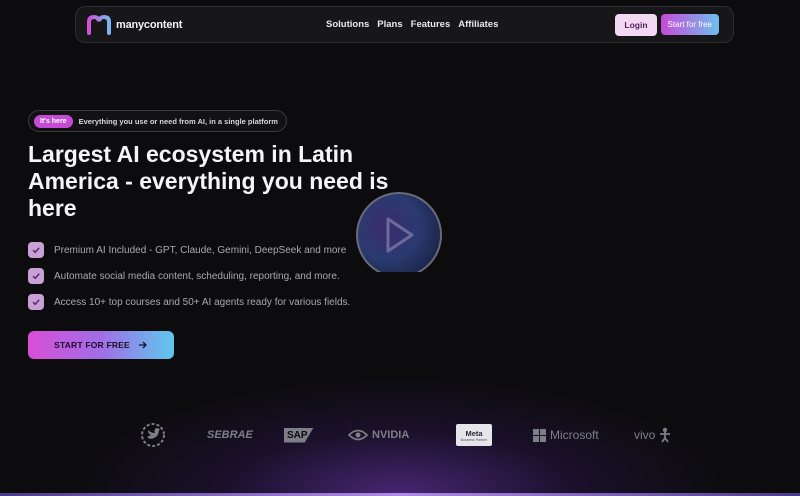 The width and height of the screenshot is (800, 496). Describe the element at coordinates (358, 435) in the screenshot. I see `nvidia-eye-icon` at that location.